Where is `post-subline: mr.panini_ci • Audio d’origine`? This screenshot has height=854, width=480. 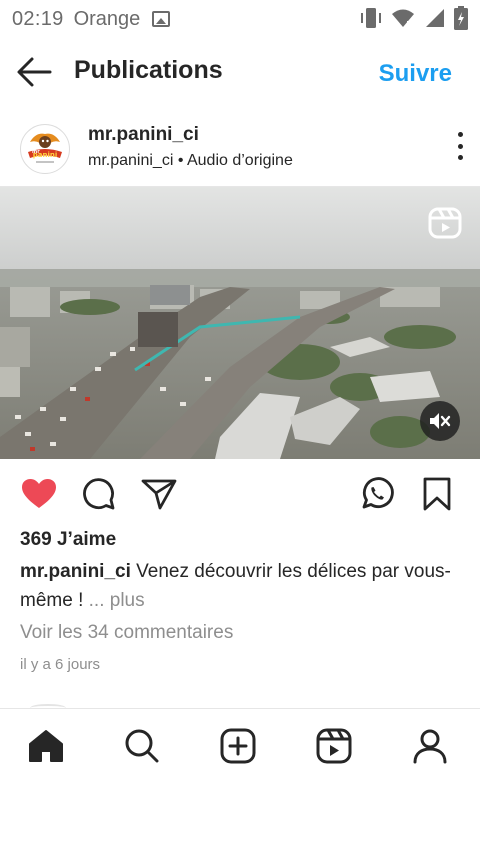
post-subline: mr.panini_ci • Audio d’origine is located at coordinates (190, 161).